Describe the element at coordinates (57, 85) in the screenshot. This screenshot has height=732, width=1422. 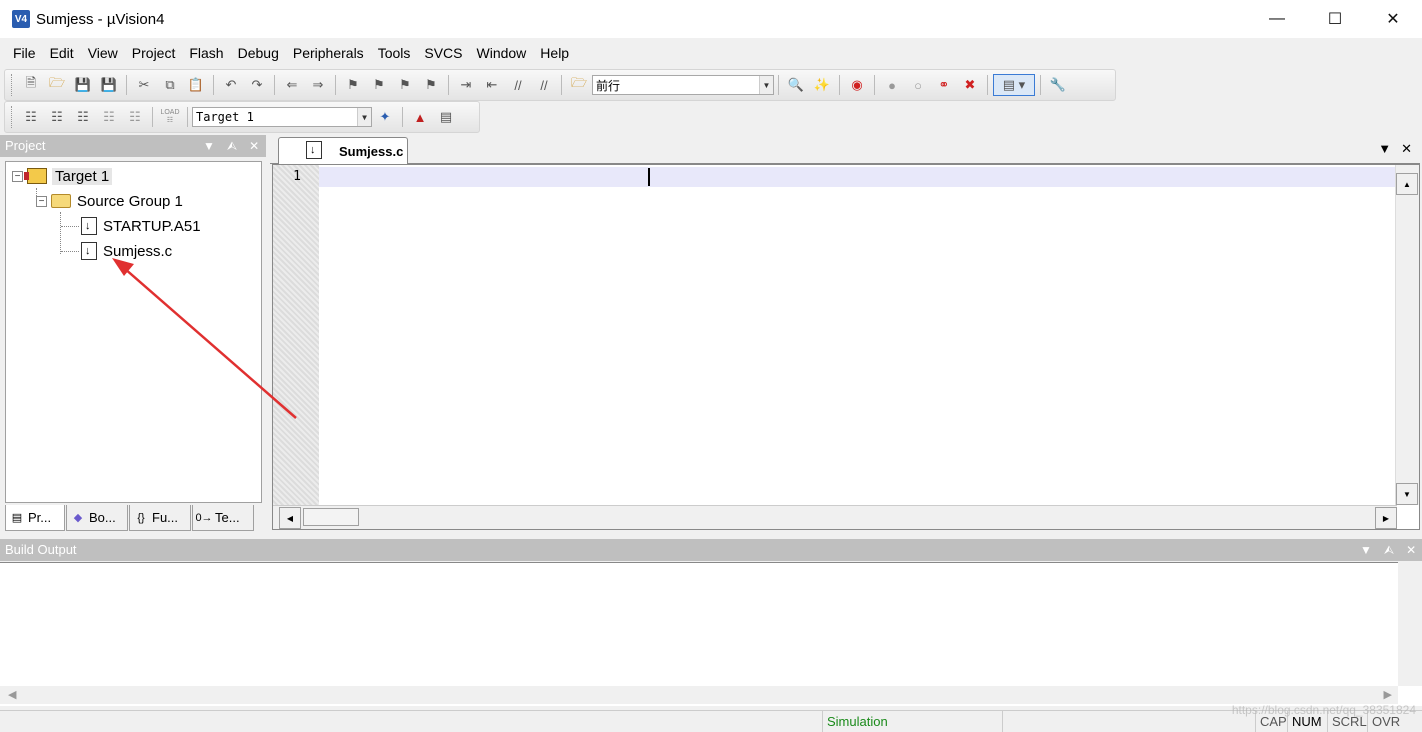
I see `open-file-icon: 🗁` at that location.